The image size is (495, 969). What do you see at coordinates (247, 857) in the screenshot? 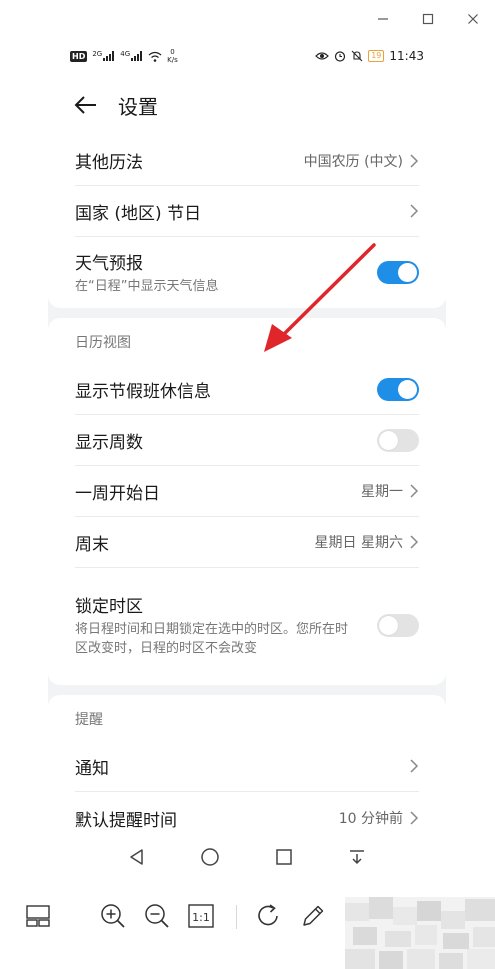
I see `system-nav-bar` at bounding box center [247, 857].